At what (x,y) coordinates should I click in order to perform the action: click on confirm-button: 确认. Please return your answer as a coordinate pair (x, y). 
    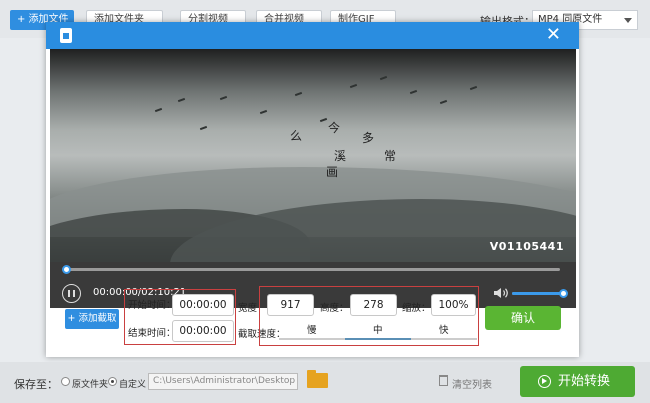
    Looking at the image, I should click on (523, 318).